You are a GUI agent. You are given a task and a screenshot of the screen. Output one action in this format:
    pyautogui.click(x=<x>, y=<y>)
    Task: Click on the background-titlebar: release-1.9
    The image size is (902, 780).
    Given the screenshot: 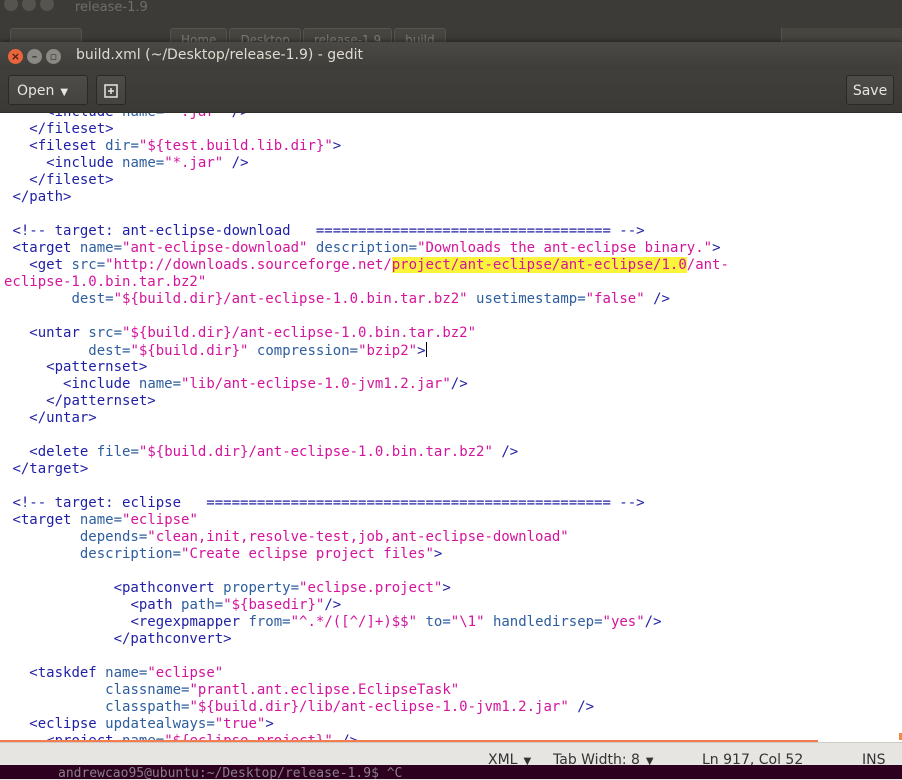 What is the action you would take?
    pyautogui.click(x=451, y=11)
    